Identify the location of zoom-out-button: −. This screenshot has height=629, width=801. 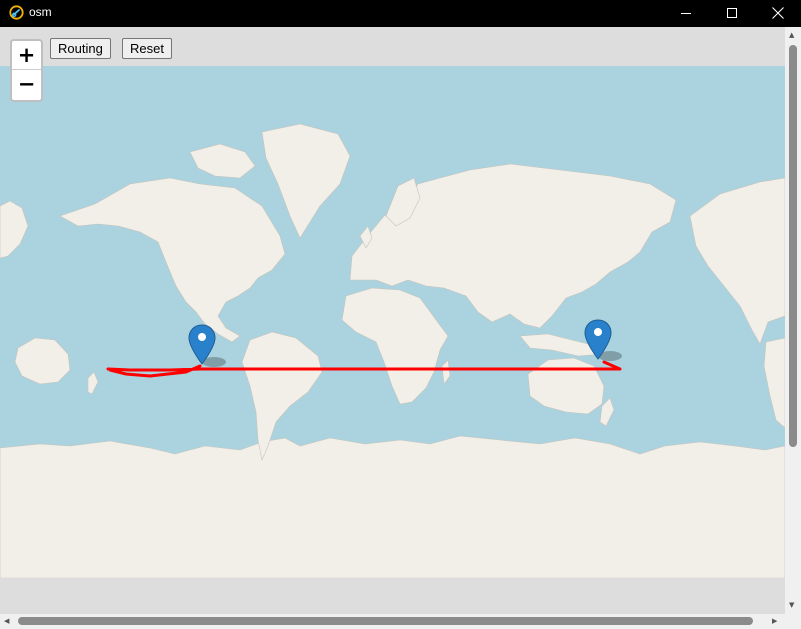
(26, 84).